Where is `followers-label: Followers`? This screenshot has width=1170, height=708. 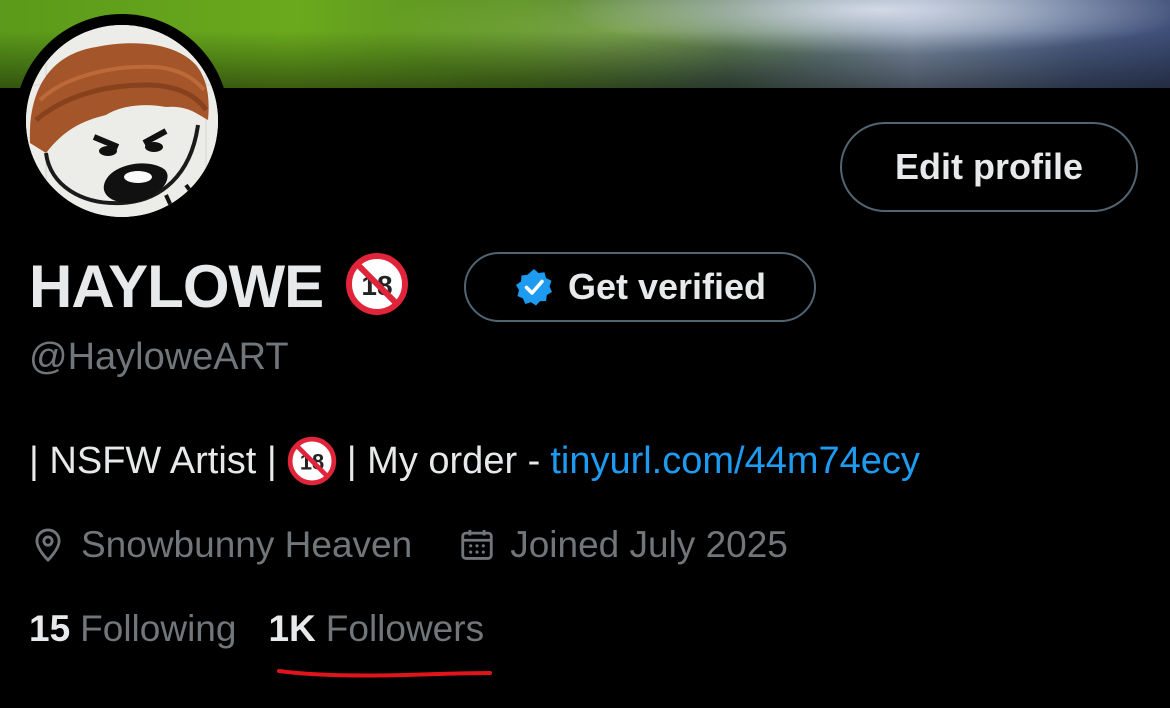
followers-label: Followers is located at coordinates (405, 628).